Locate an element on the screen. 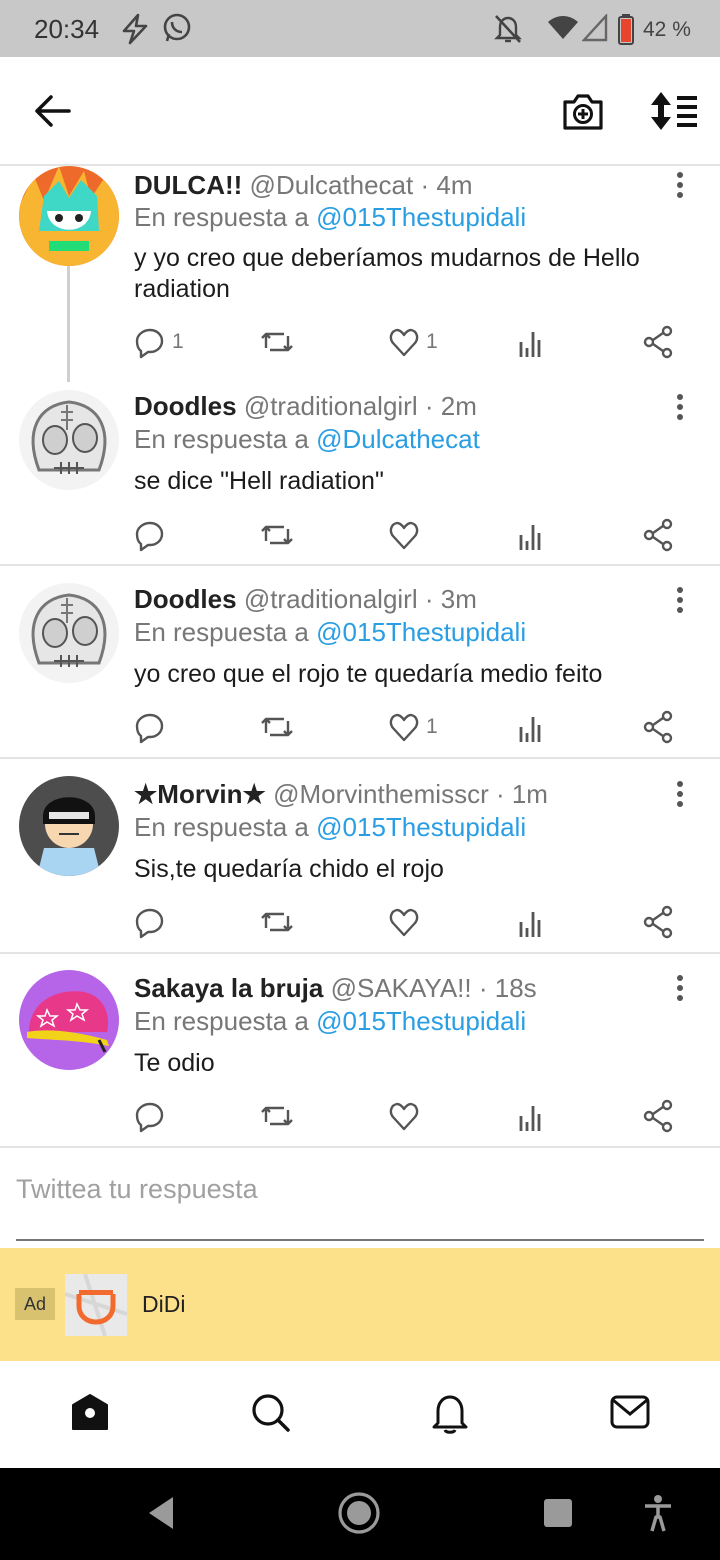 Image resolution: width=720 pixels, height=1560 pixels. sort-icon is located at coordinates (674, 111).